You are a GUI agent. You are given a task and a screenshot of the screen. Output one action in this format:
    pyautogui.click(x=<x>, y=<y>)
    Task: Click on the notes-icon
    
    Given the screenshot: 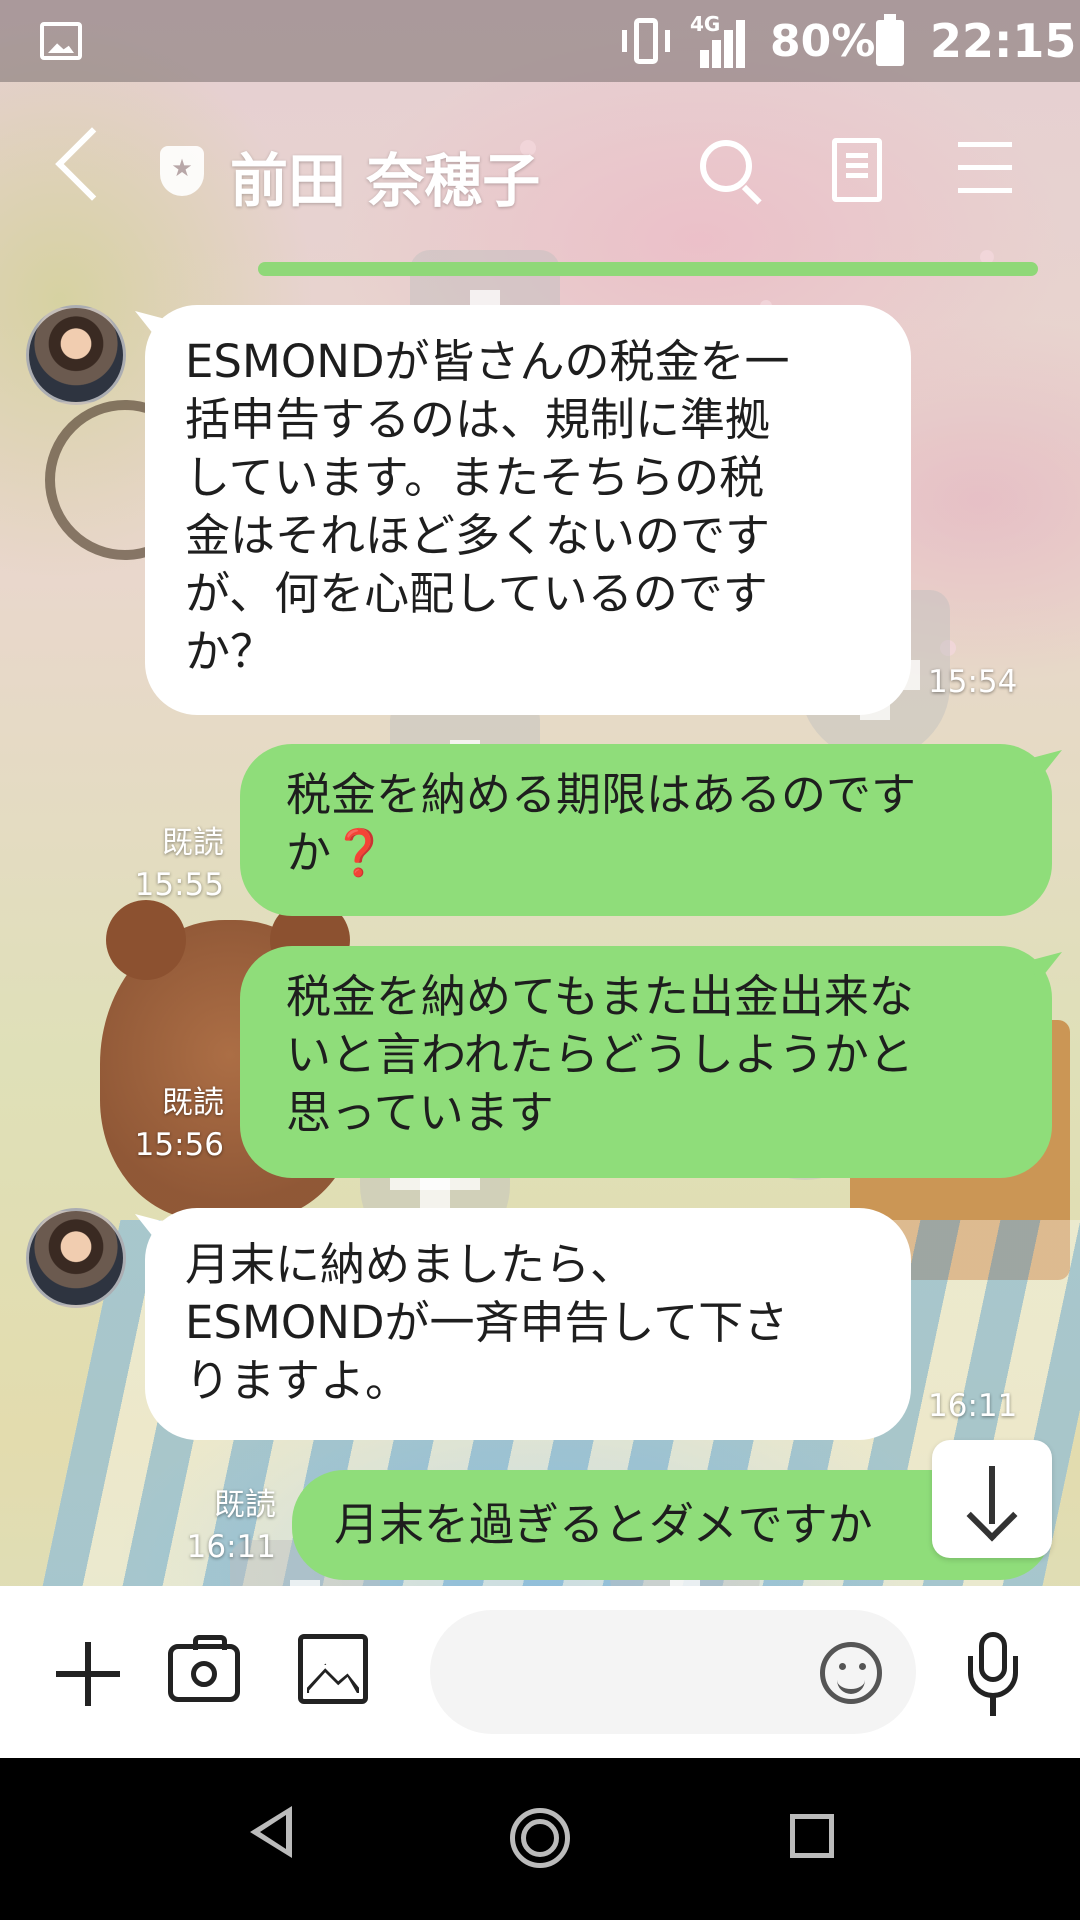 What is the action you would take?
    pyautogui.click(x=857, y=170)
    